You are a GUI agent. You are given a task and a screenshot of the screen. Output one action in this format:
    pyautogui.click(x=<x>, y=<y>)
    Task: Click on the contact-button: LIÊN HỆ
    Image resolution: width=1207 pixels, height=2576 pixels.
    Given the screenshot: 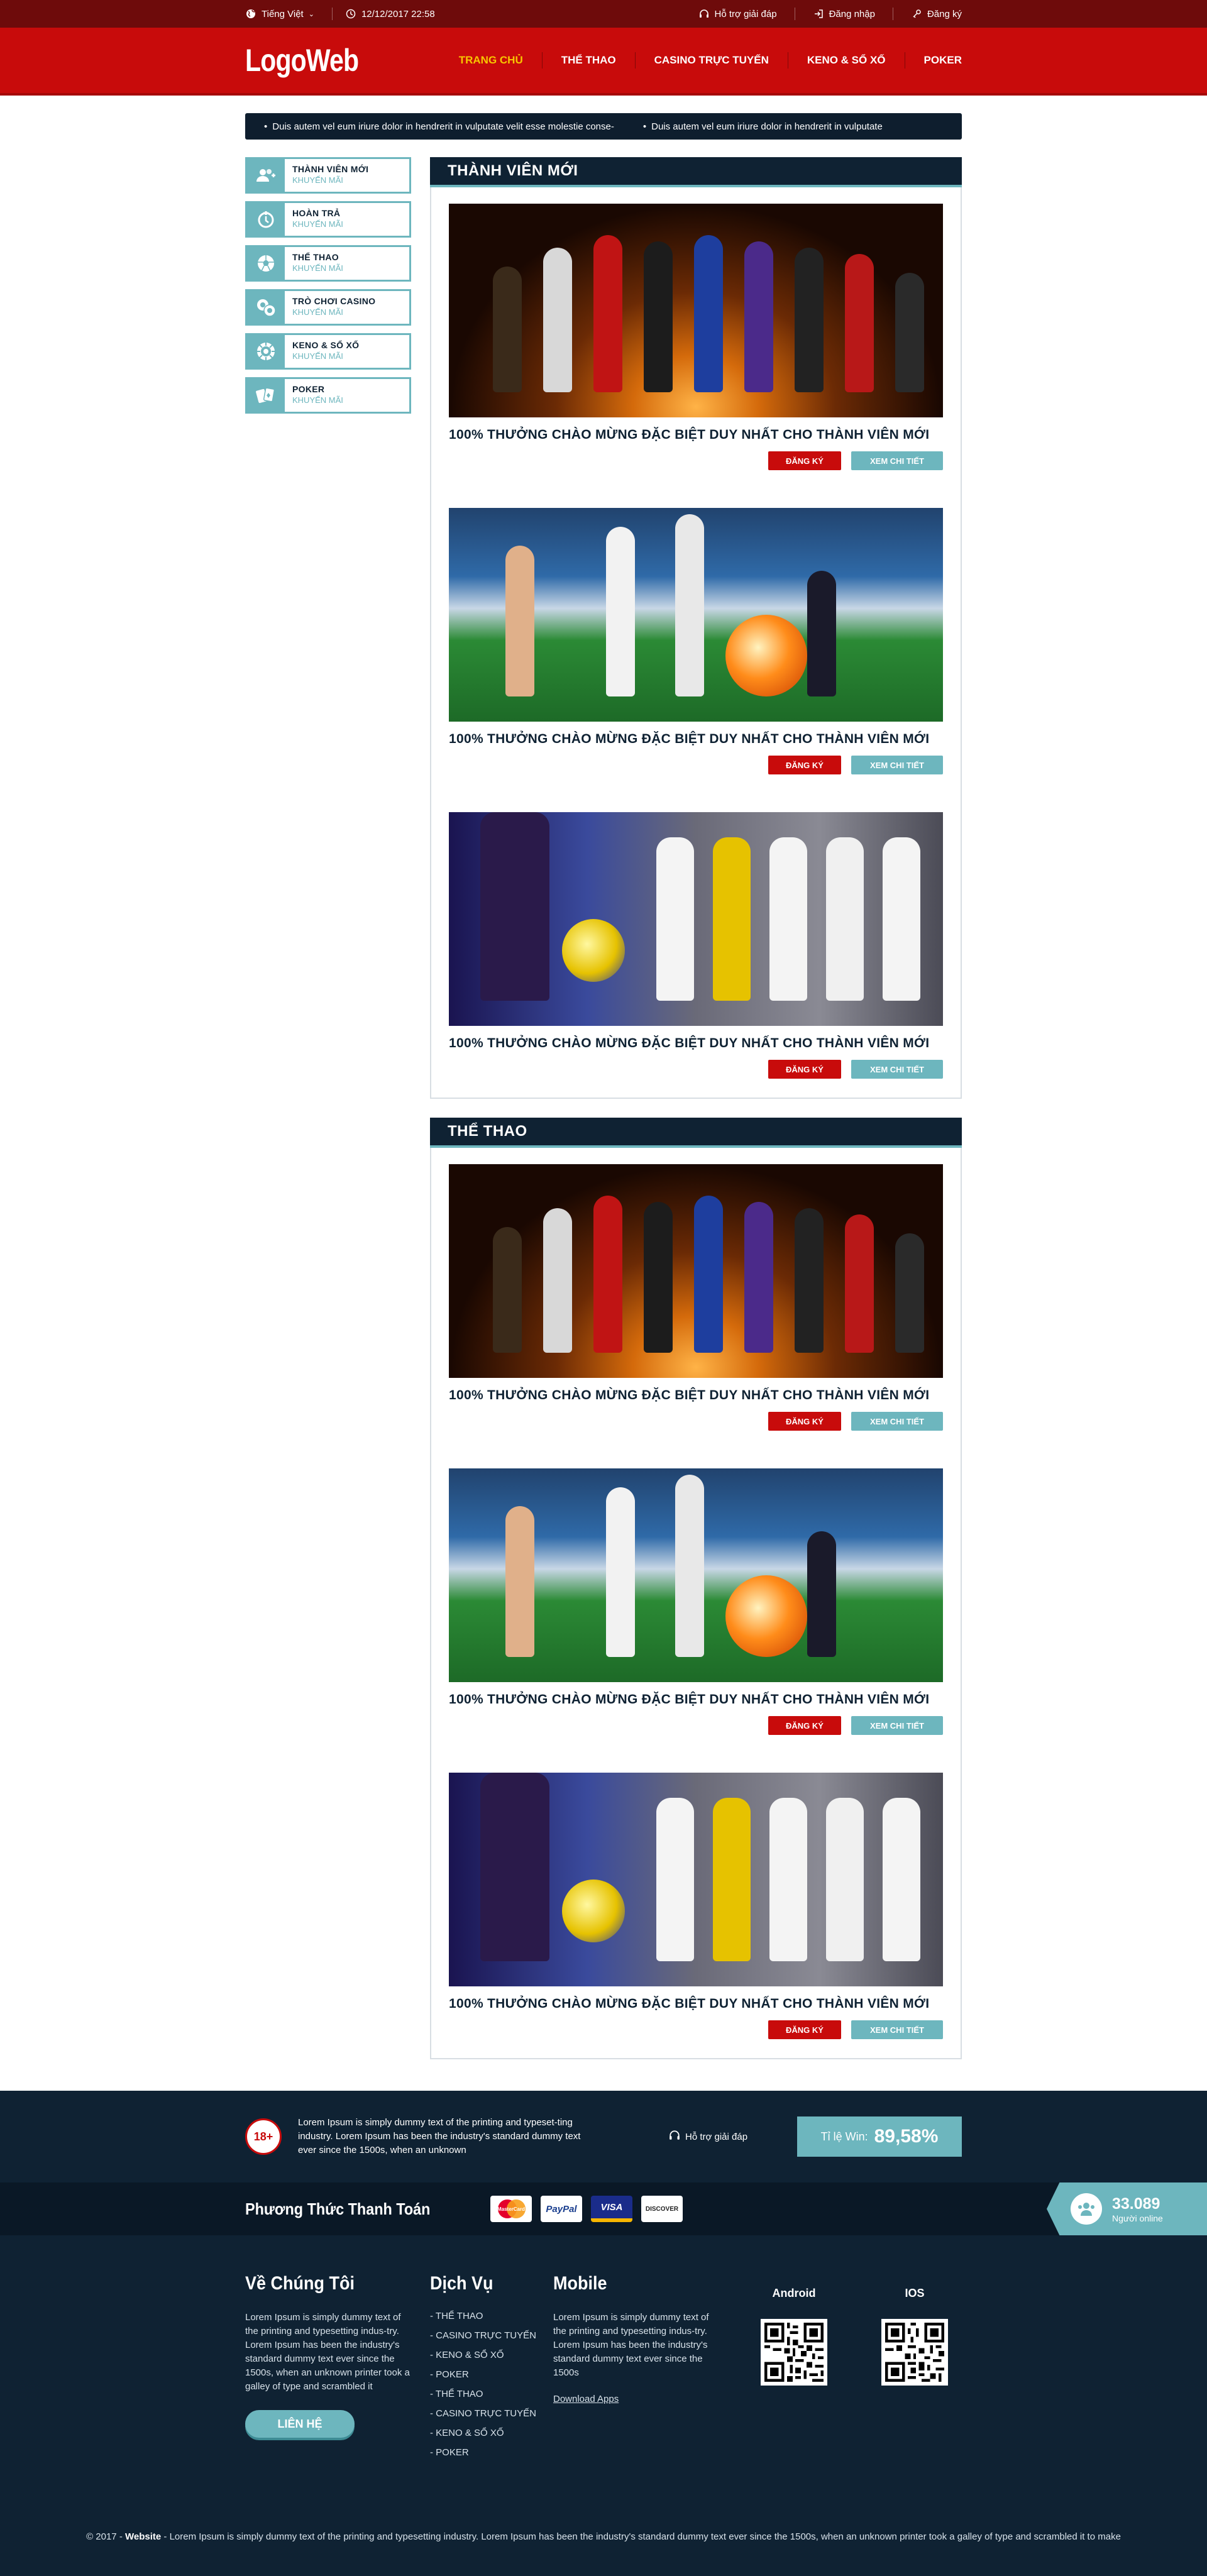 What is the action you would take?
    pyautogui.click(x=300, y=2424)
    